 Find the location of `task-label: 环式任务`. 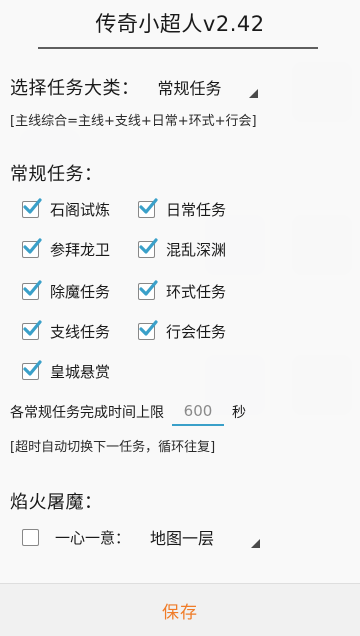

task-label: 环式任务 is located at coordinates (196, 292).